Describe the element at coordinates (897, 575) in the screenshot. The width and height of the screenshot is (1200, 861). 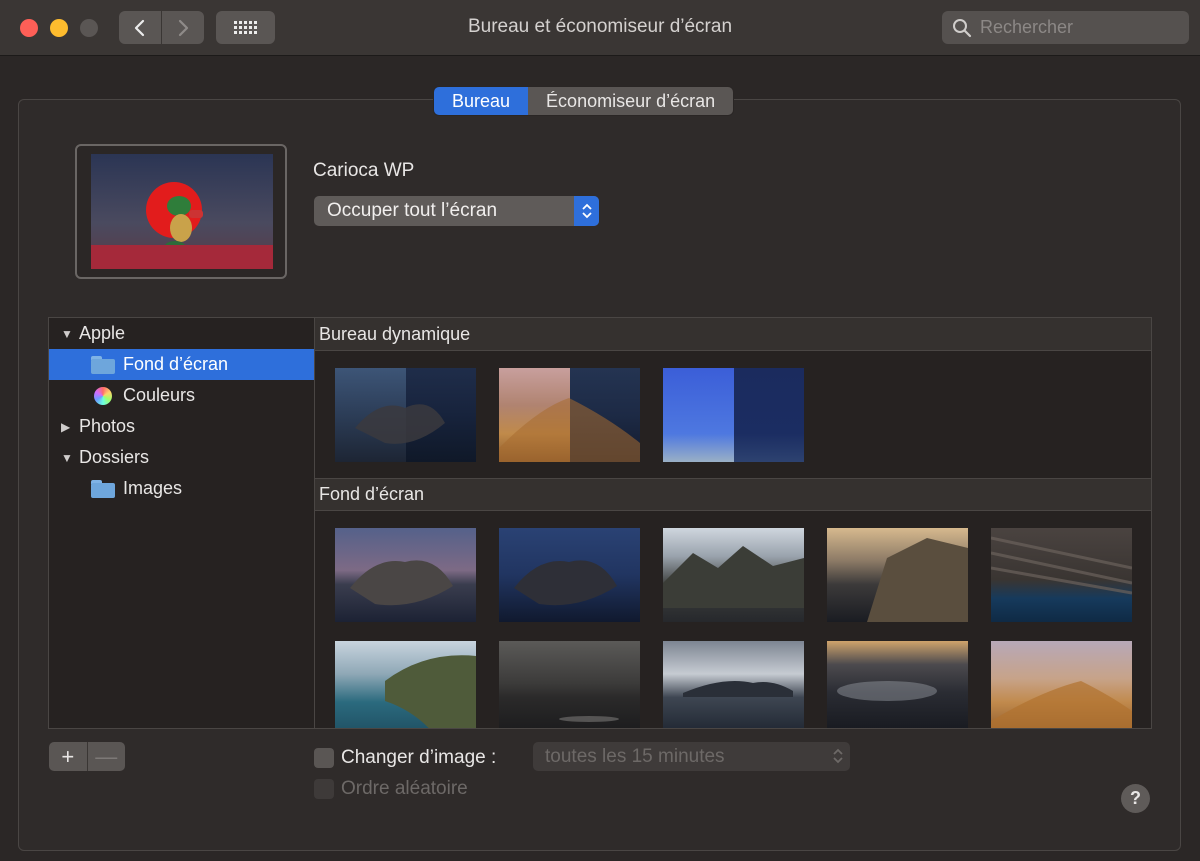
I see `thumbnail-cliff-sunset` at that location.